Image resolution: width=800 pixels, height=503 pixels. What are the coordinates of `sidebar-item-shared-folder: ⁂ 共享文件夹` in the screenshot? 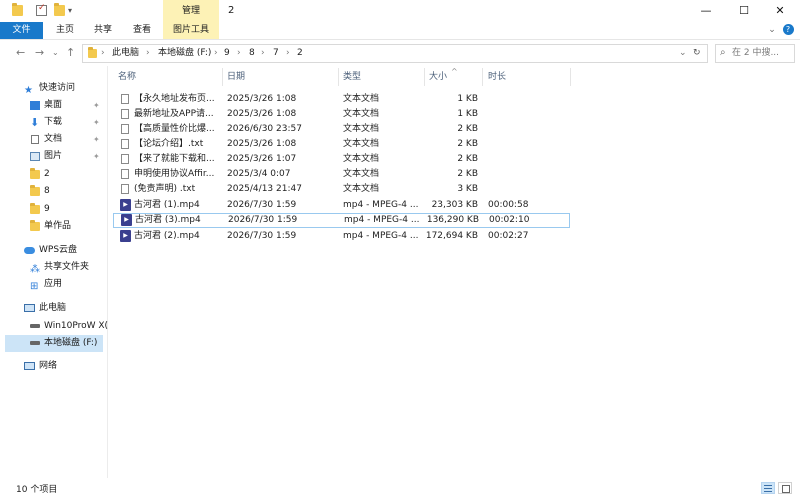 It's located at (52, 267).